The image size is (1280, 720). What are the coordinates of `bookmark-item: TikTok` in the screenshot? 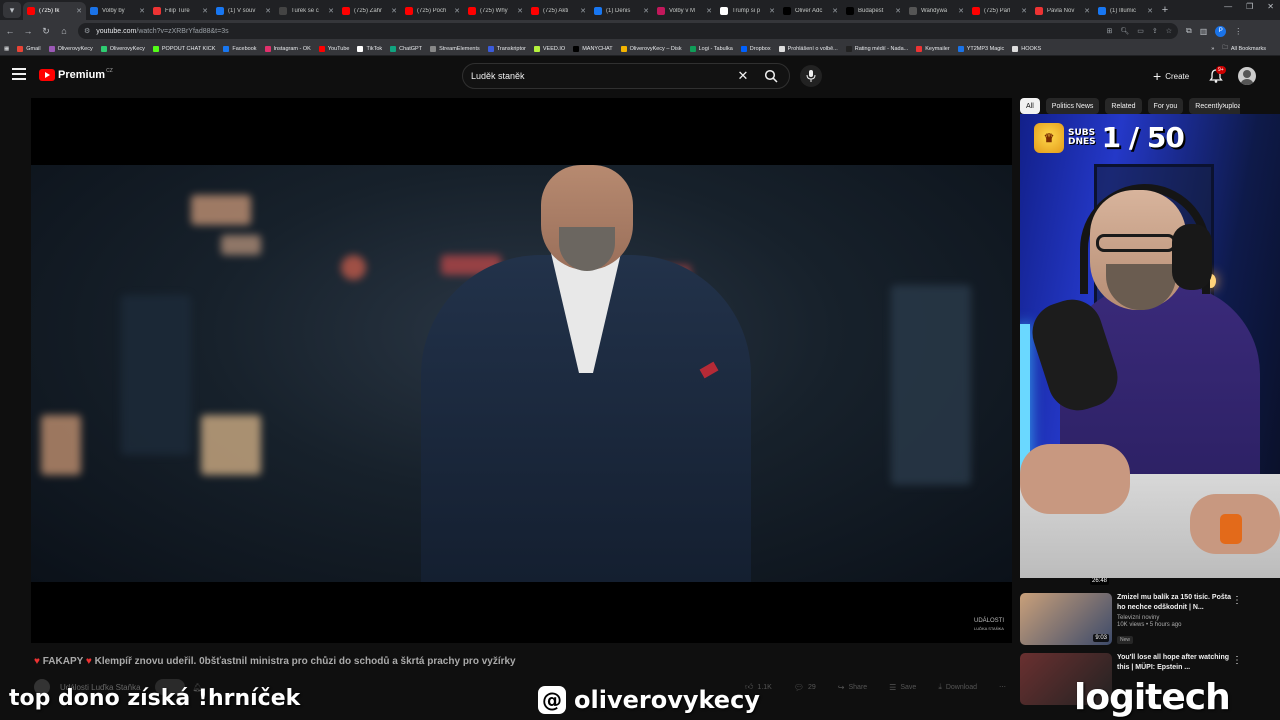 It's located at (369, 48).